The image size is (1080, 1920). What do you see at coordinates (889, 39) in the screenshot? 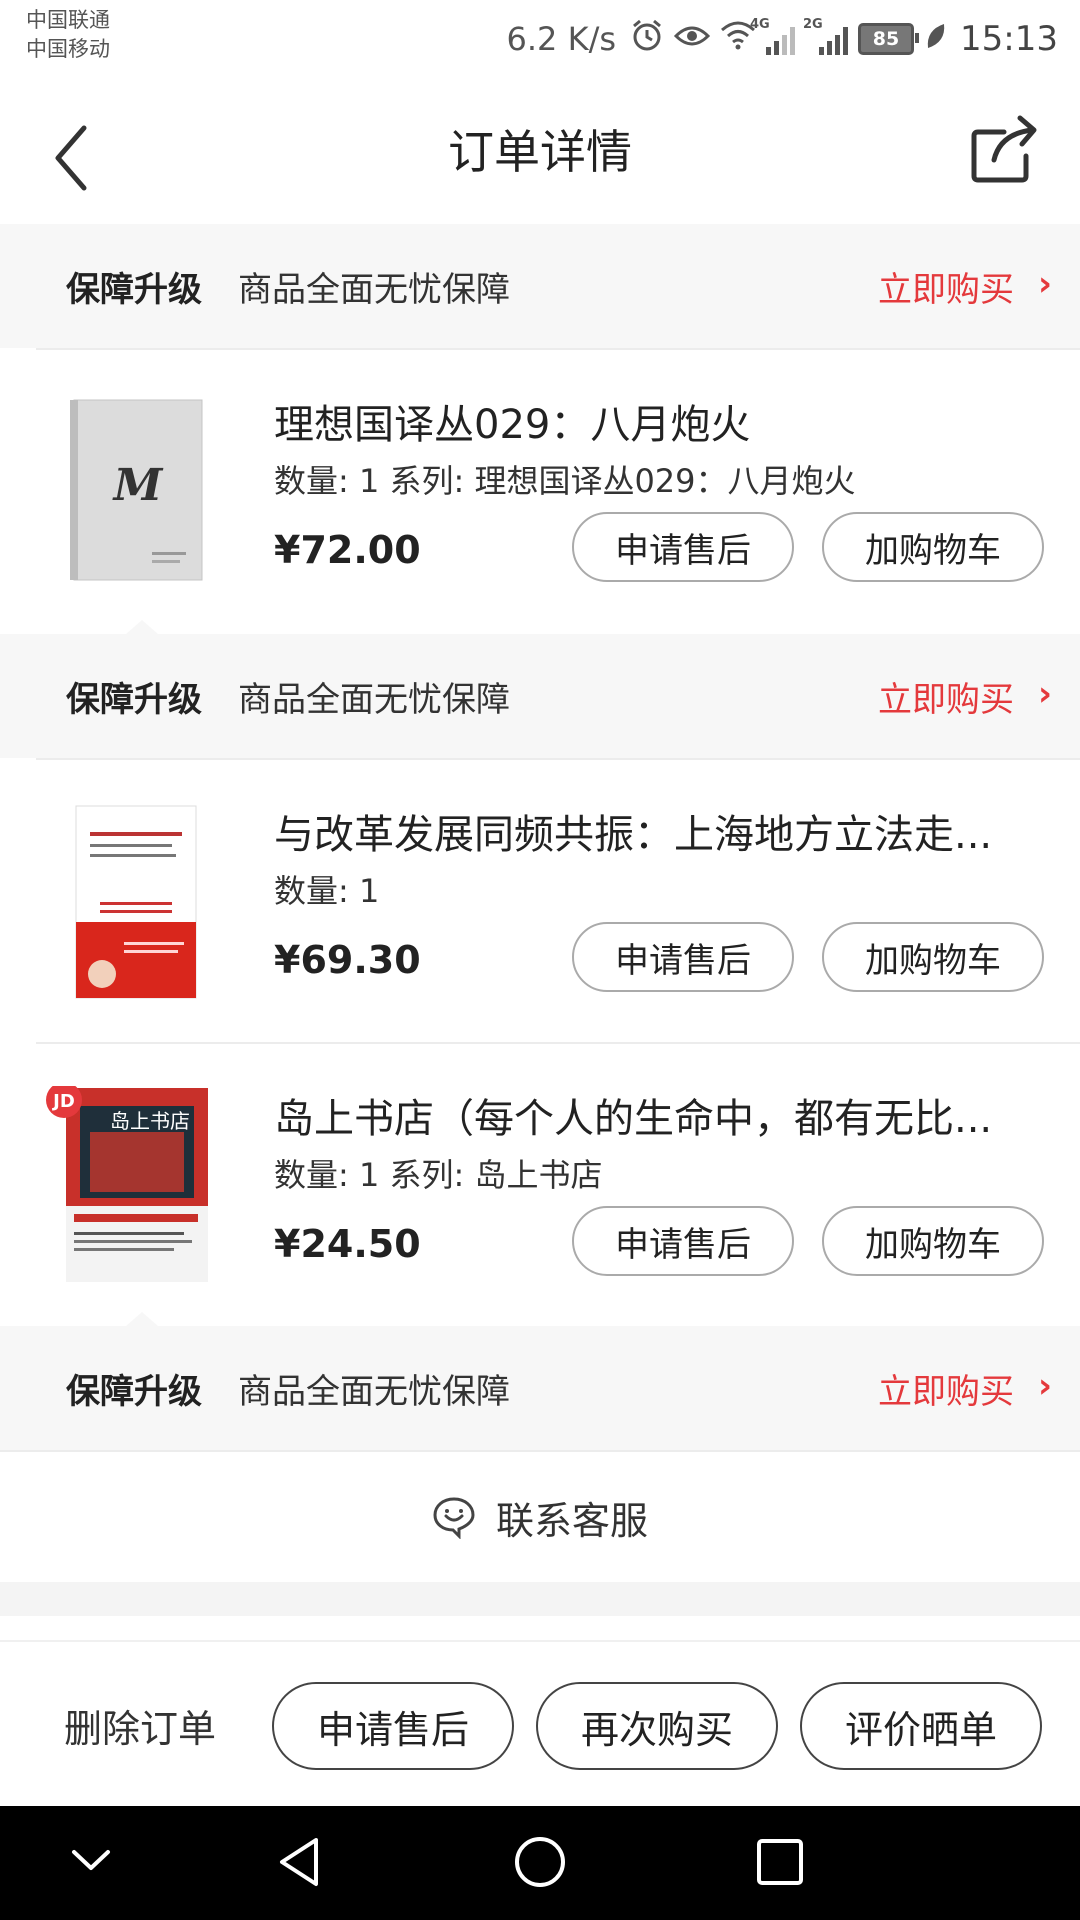
I see `battery-icon: 85` at bounding box center [889, 39].